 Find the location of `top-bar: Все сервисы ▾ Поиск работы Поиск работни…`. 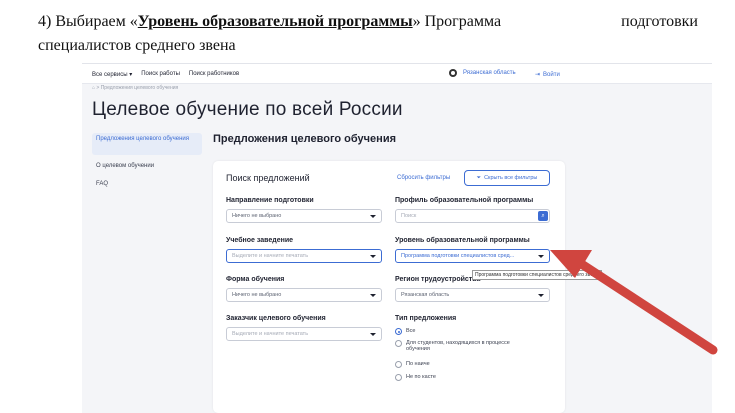

top-bar: Все сервисы ▾ Поиск работы Поиск работни… is located at coordinates (397, 74).